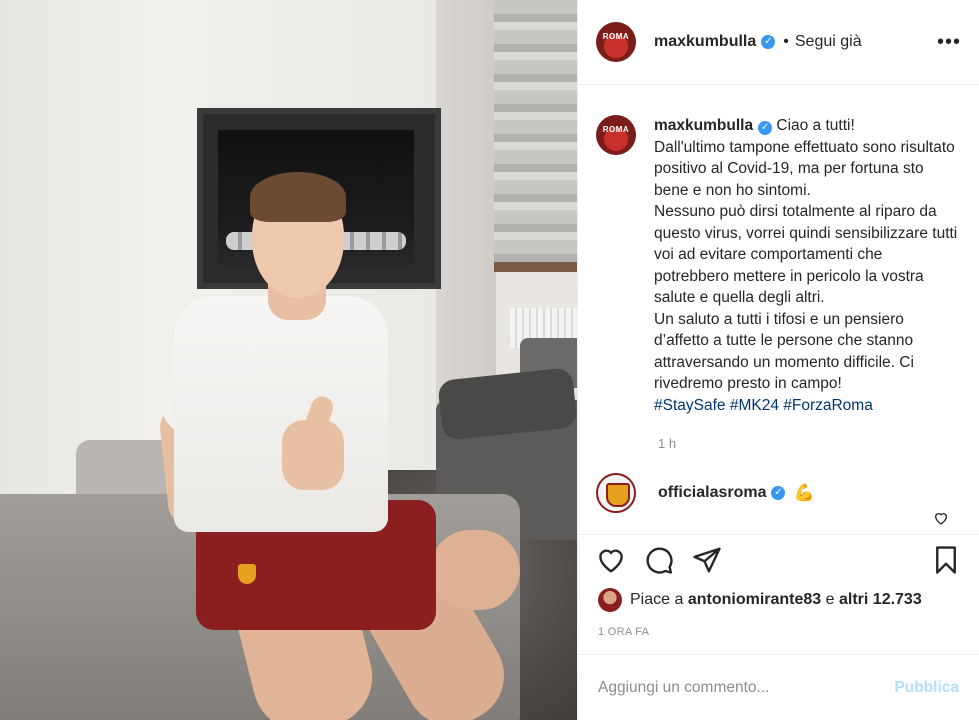  I want to click on heart-icon, so click(611, 560).